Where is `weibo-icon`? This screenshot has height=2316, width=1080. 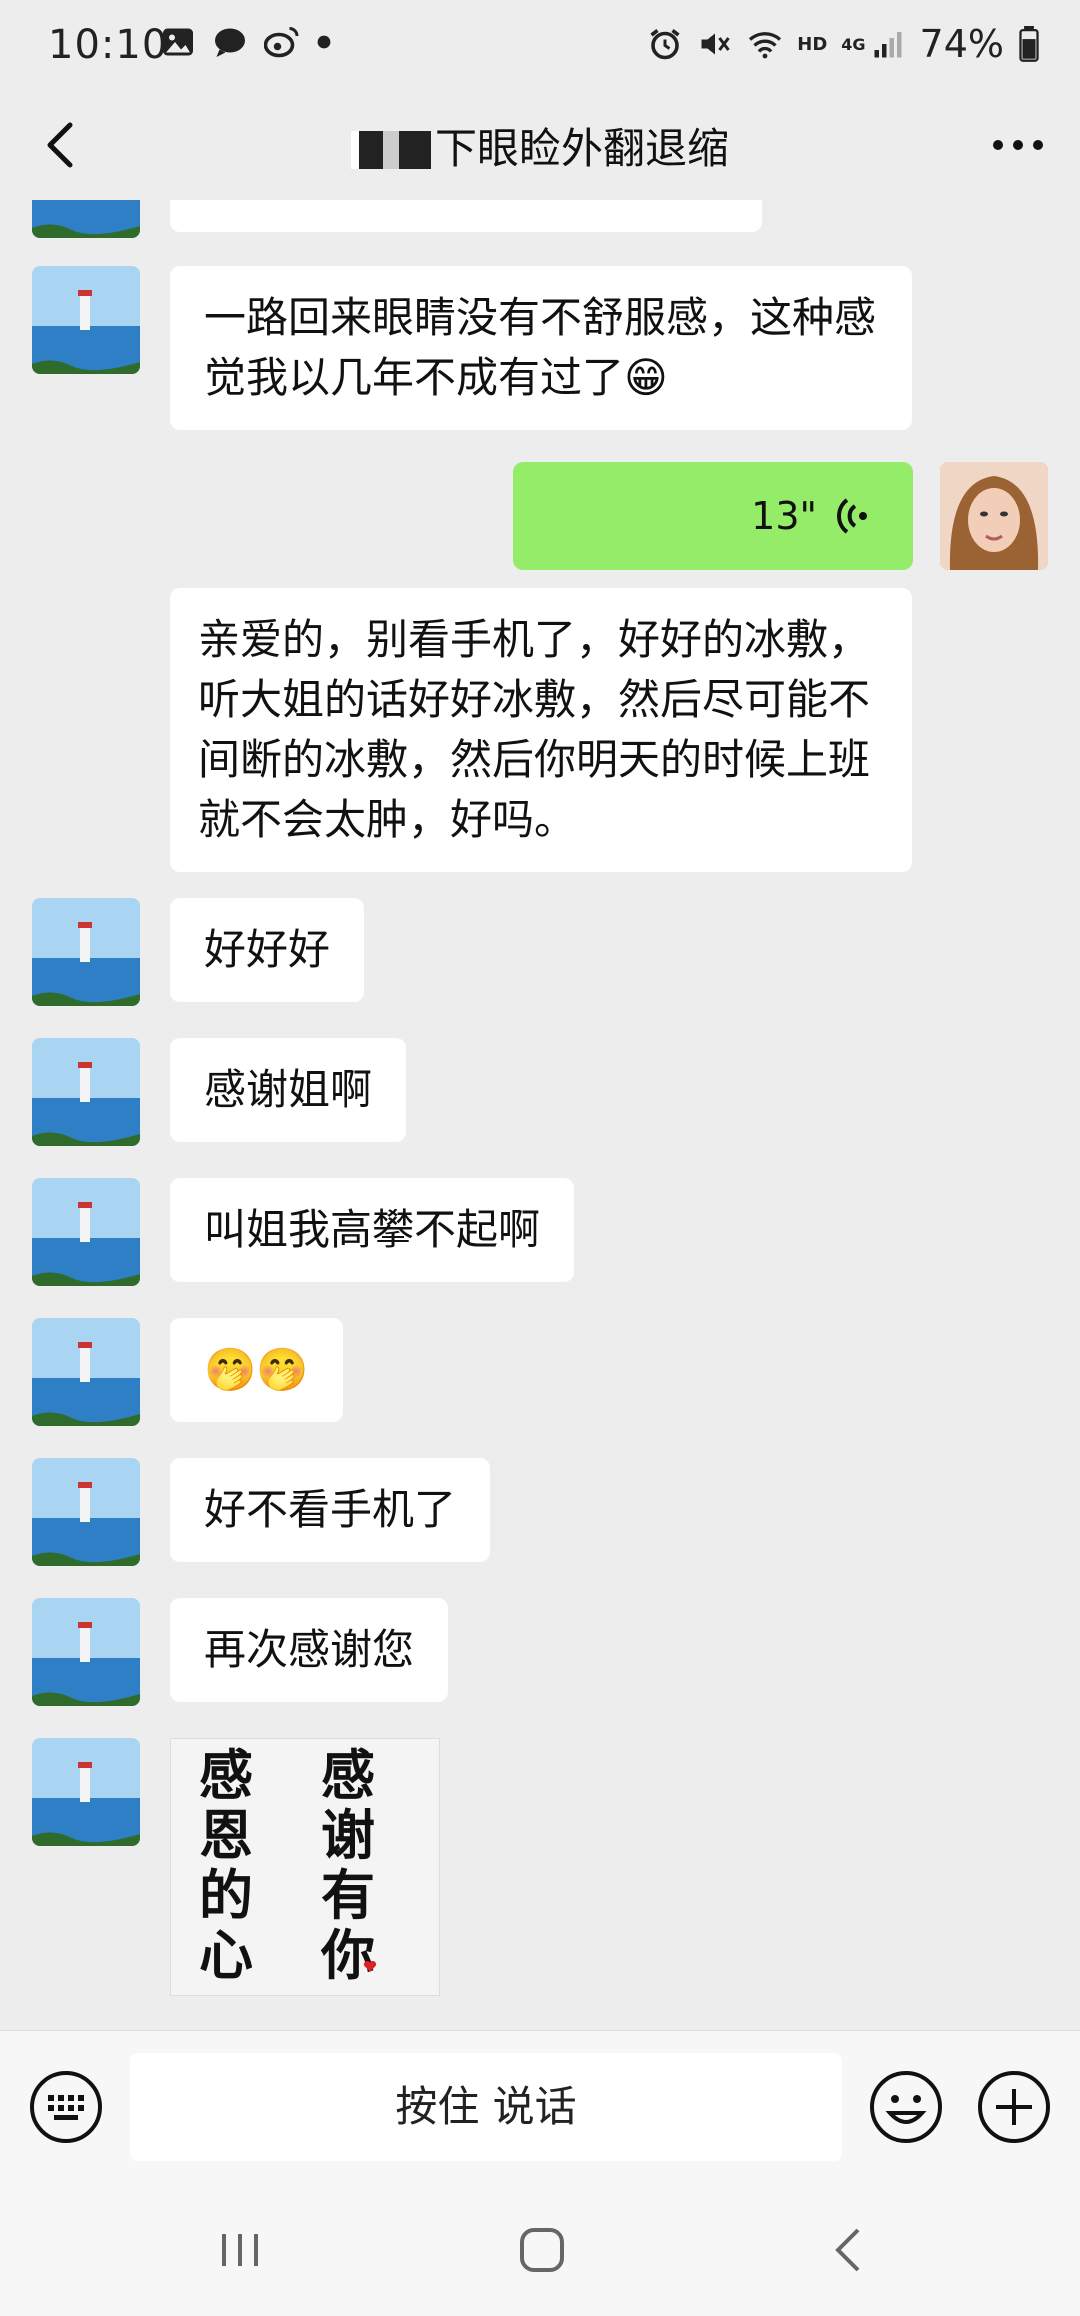 weibo-icon is located at coordinates (281, 42).